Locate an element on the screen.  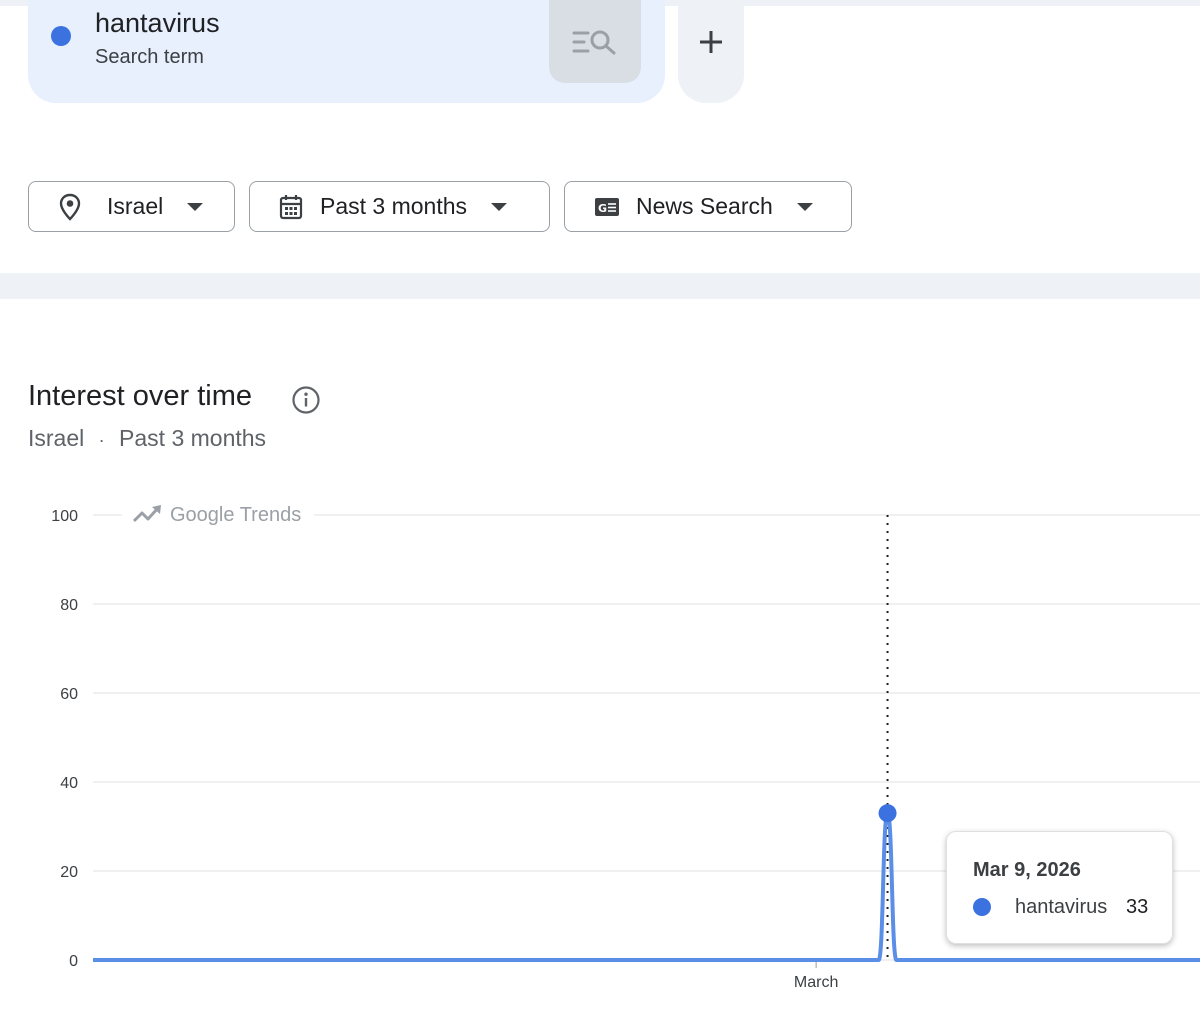
subtitle-location: Israel is located at coordinates (56, 438).